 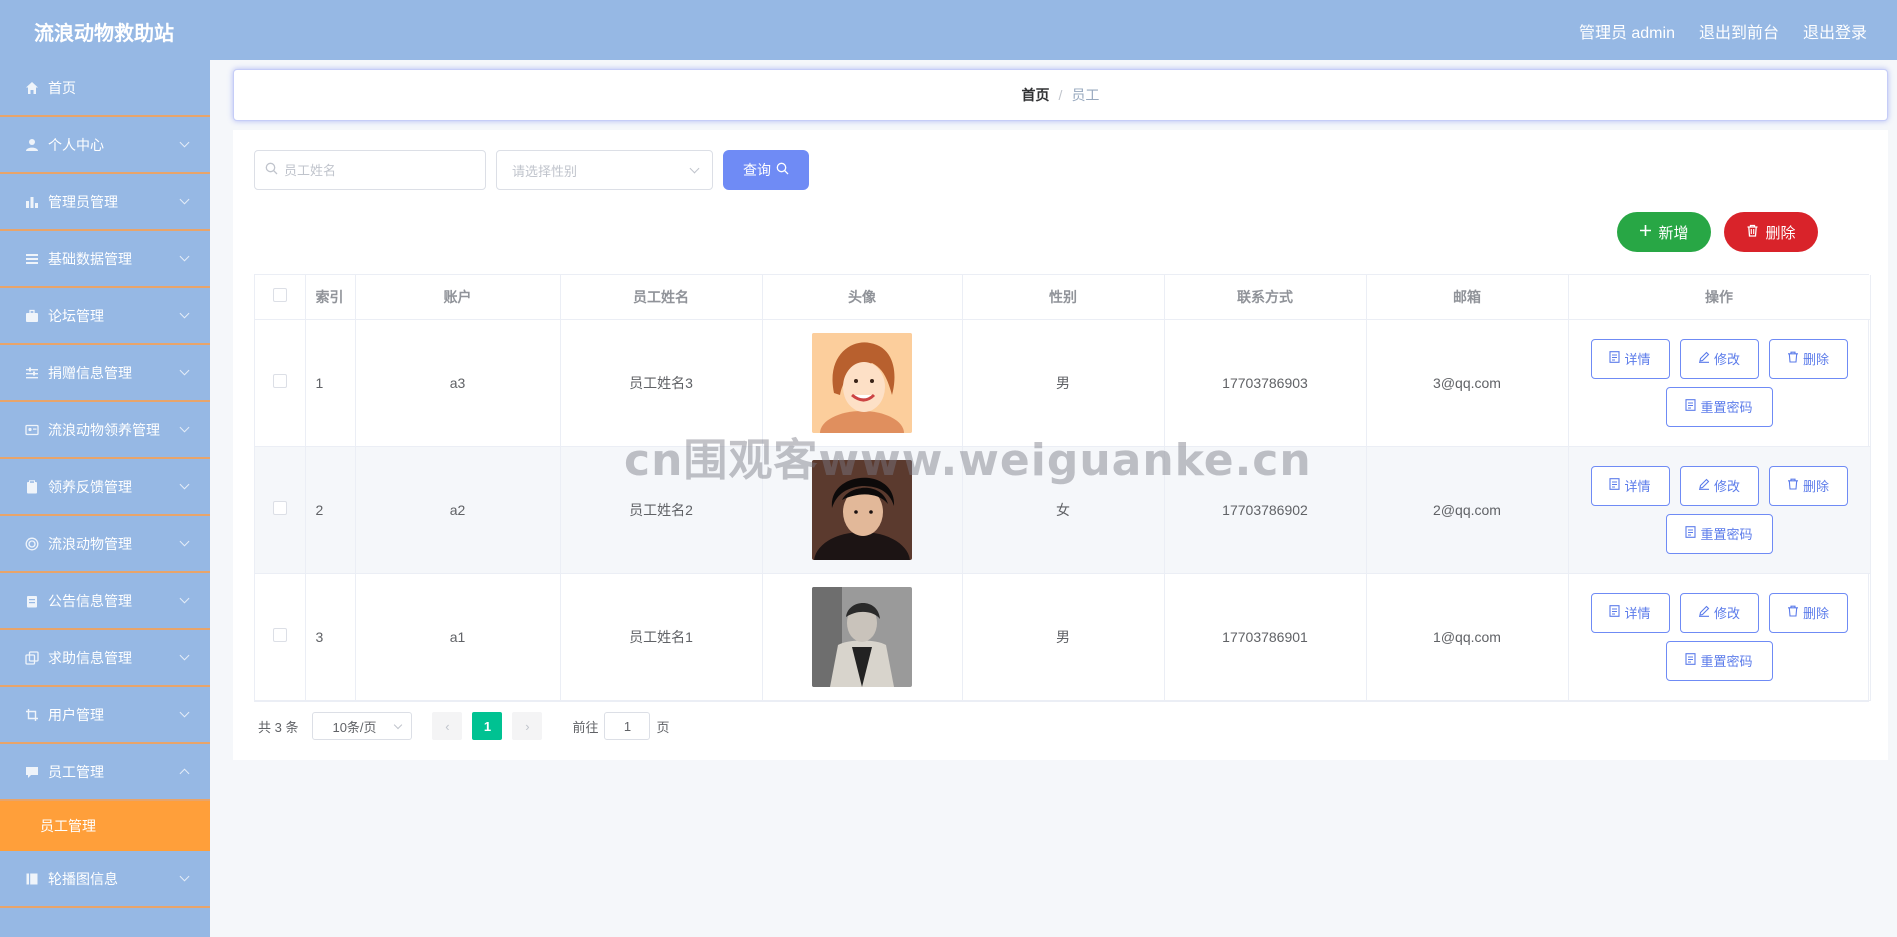 What do you see at coordinates (90, 600) in the screenshot?
I see `sidebar-item-label: 公告信息管理` at bounding box center [90, 600].